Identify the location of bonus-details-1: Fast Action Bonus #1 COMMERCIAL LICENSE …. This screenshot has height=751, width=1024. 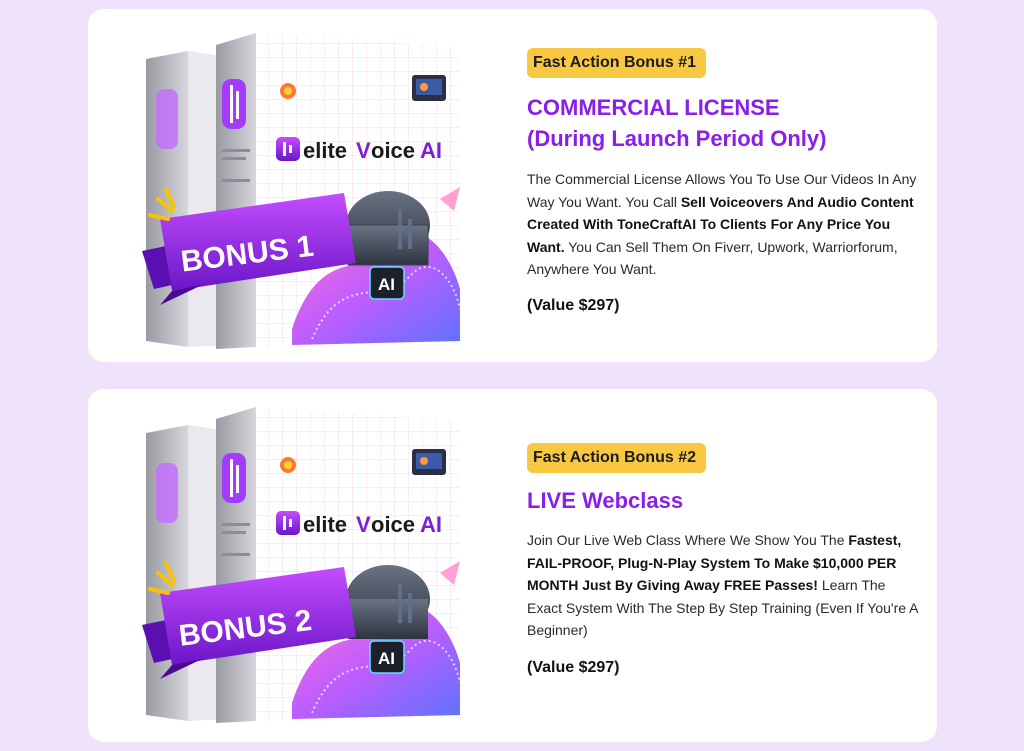
(725, 181).